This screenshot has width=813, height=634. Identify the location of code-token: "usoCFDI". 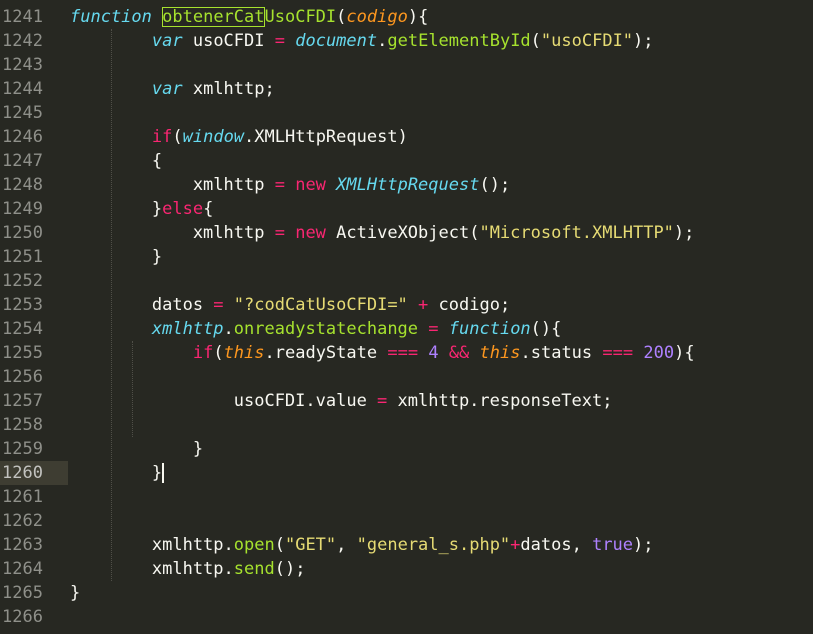
(587, 41).